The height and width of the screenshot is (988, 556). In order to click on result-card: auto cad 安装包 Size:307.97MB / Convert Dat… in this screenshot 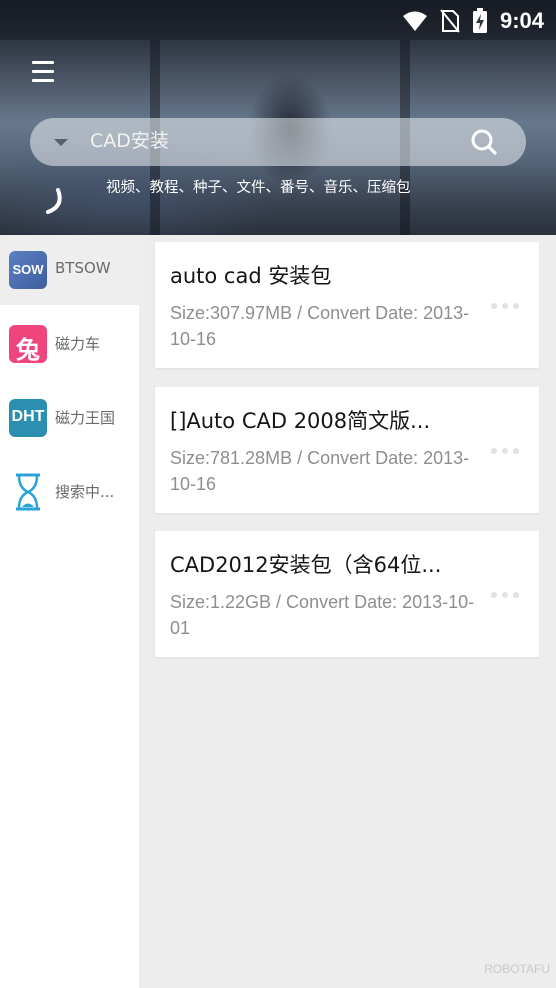, I will do `click(347, 305)`.